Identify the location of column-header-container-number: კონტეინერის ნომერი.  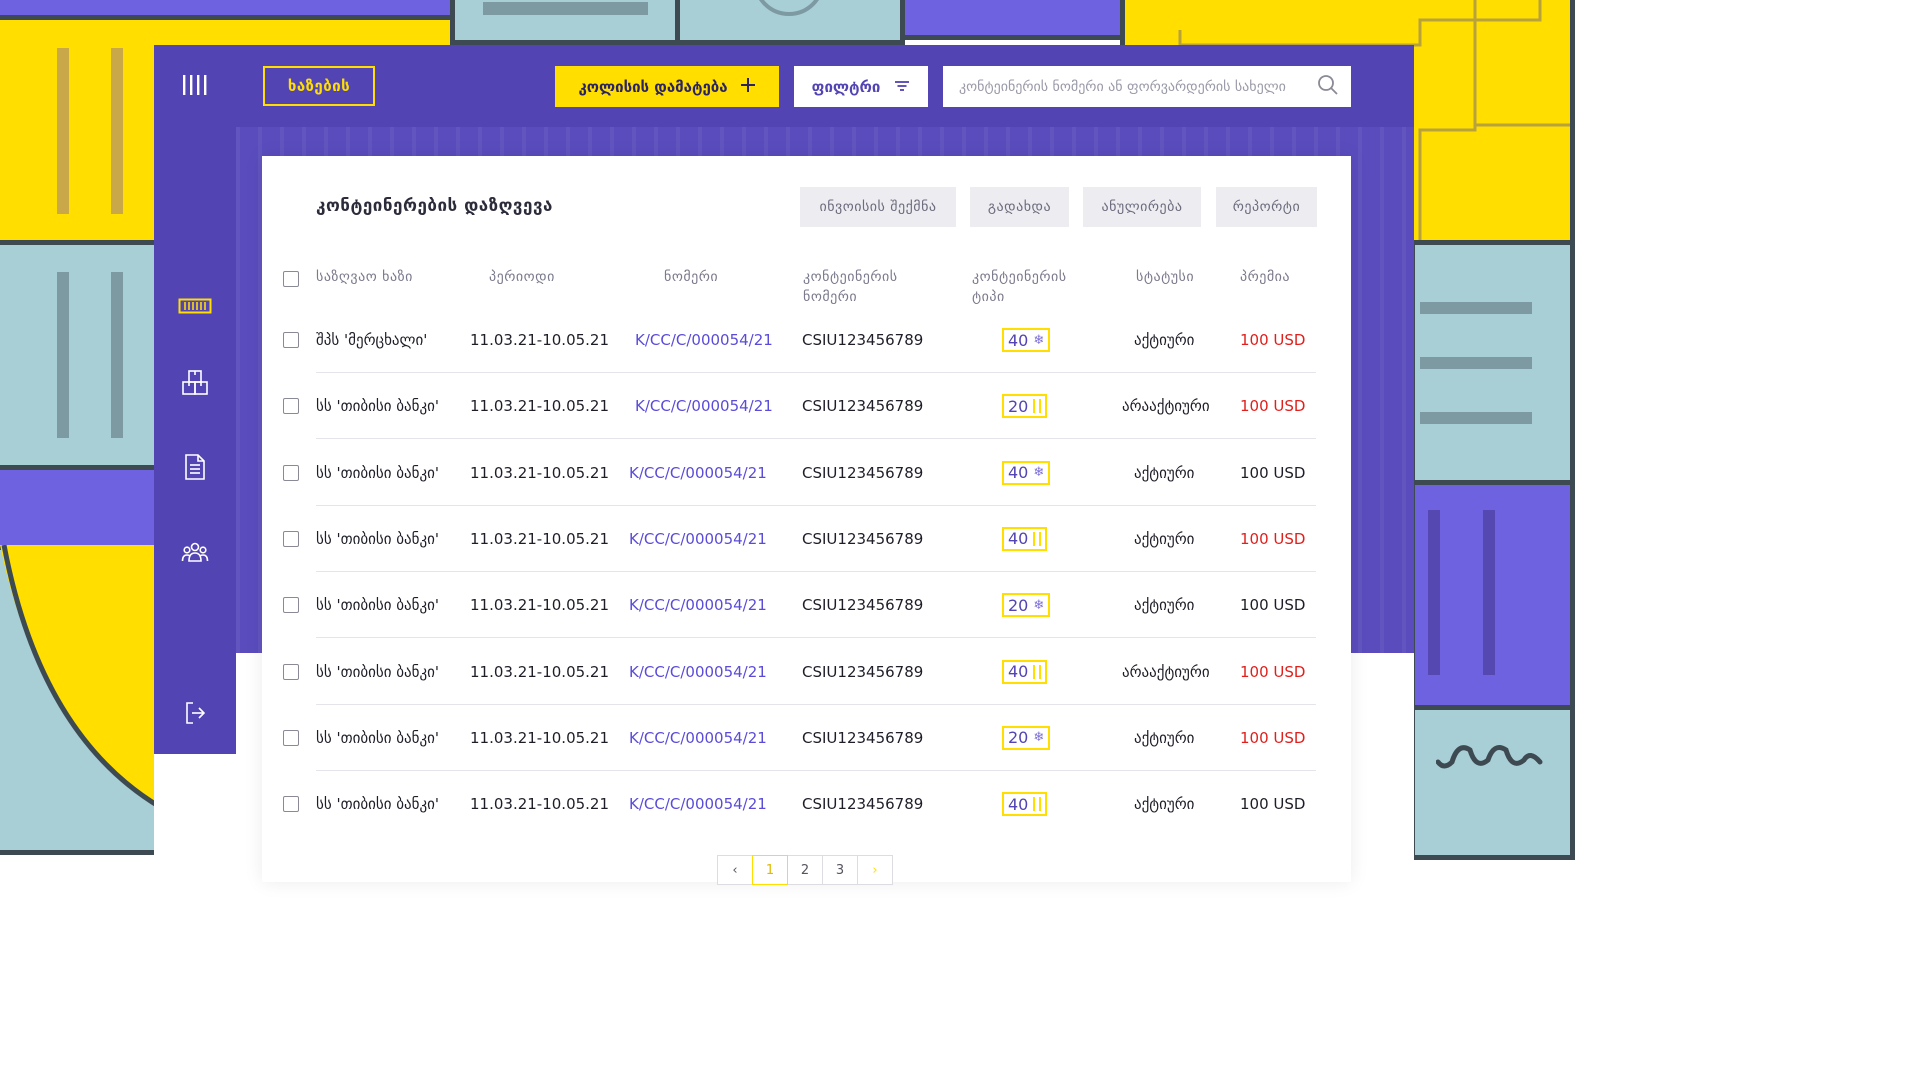
(868, 287).